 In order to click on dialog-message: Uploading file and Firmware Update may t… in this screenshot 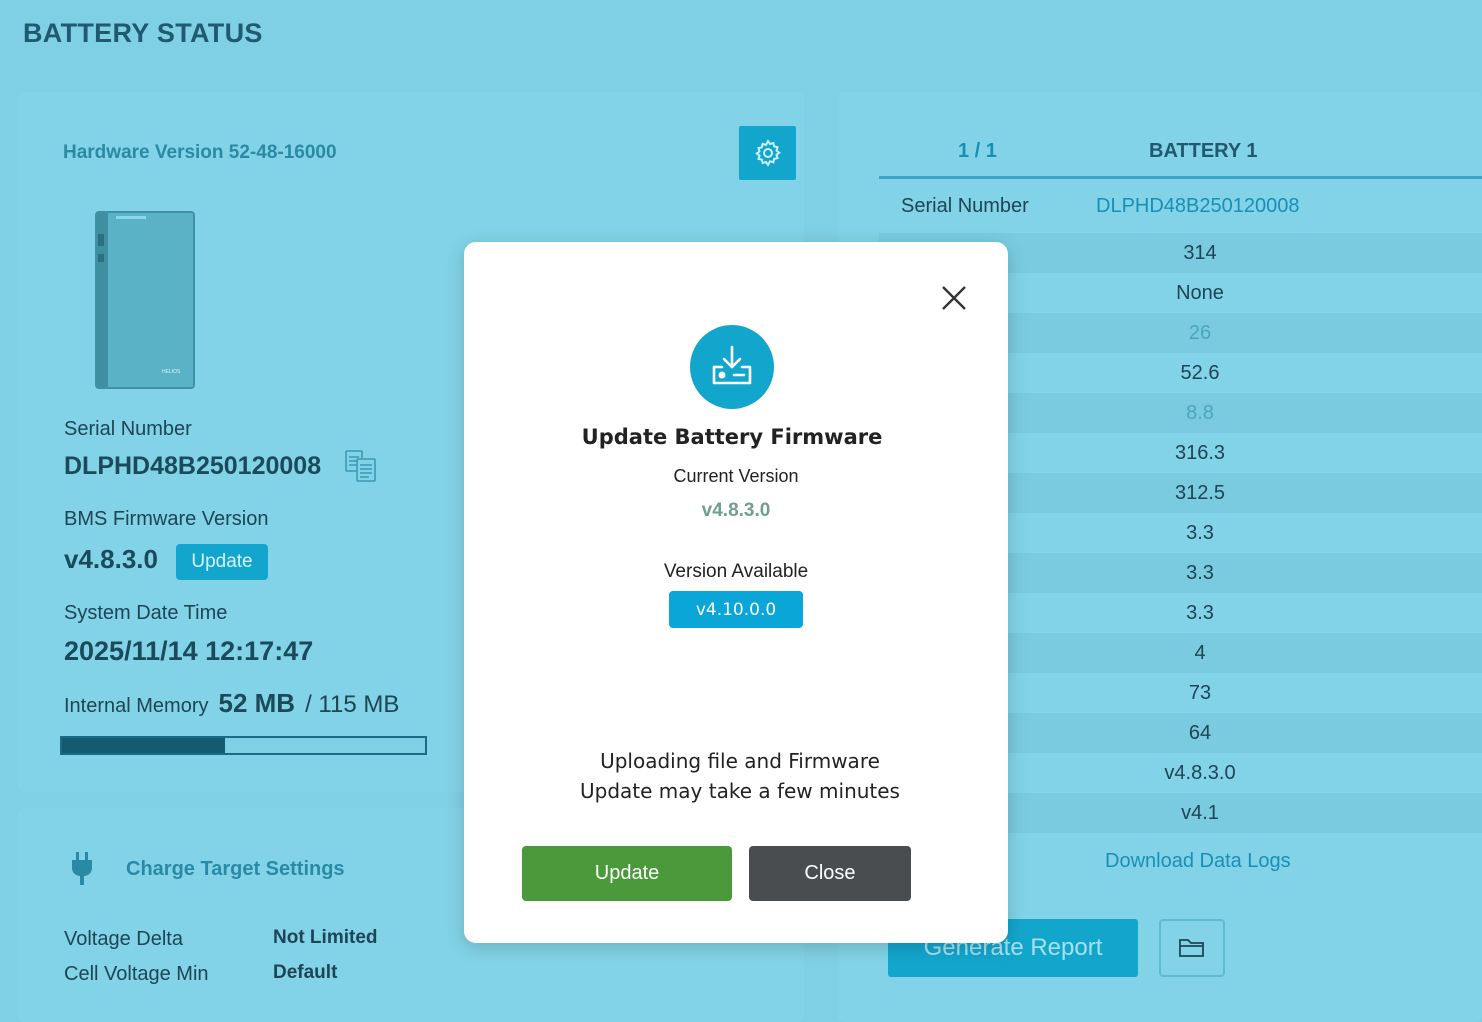, I will do `click(740, 776)`.